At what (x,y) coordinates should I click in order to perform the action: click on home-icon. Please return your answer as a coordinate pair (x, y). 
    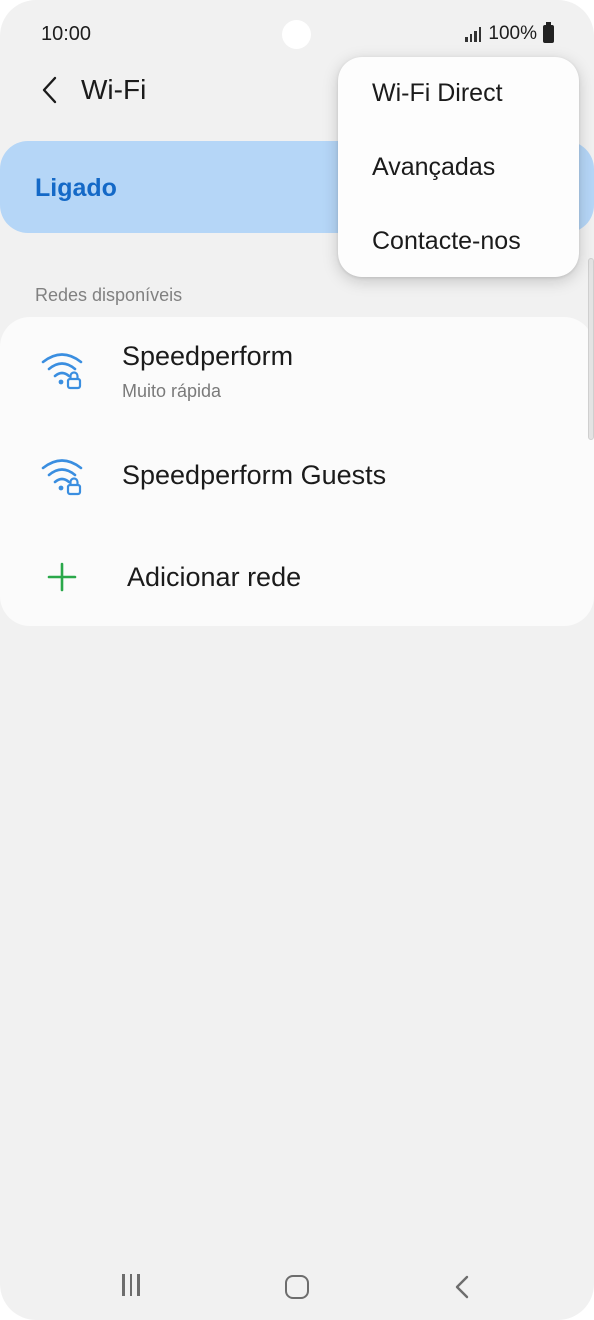
    Looking at the image, I should click on (297, 1287).